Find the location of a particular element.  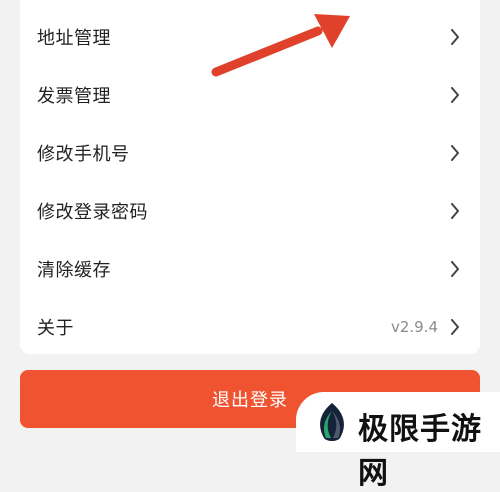

menu-item-invoice-management: 发票管理 is located at coordinates (250, 95).